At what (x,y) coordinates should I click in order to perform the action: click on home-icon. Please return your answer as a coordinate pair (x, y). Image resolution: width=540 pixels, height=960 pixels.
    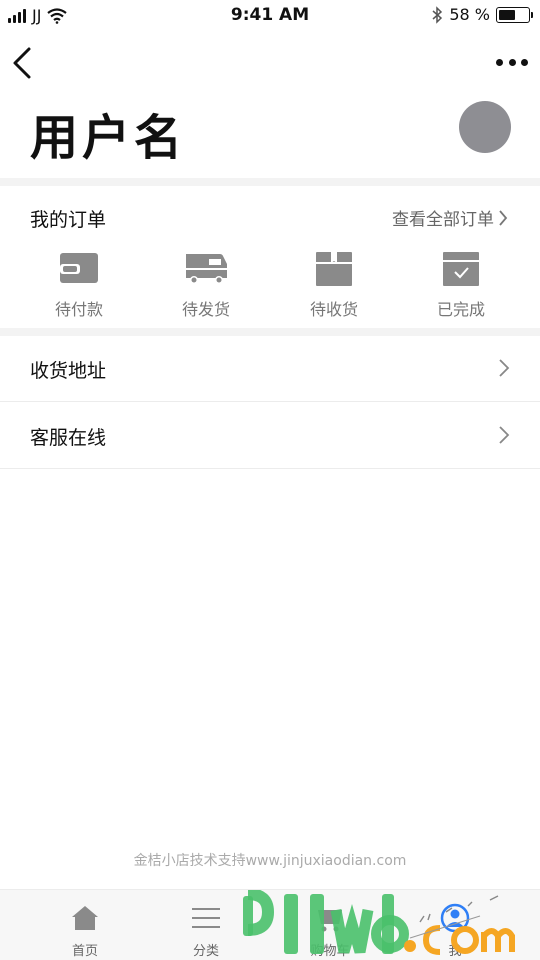
    Looking at the image, I should click on (85, 918).